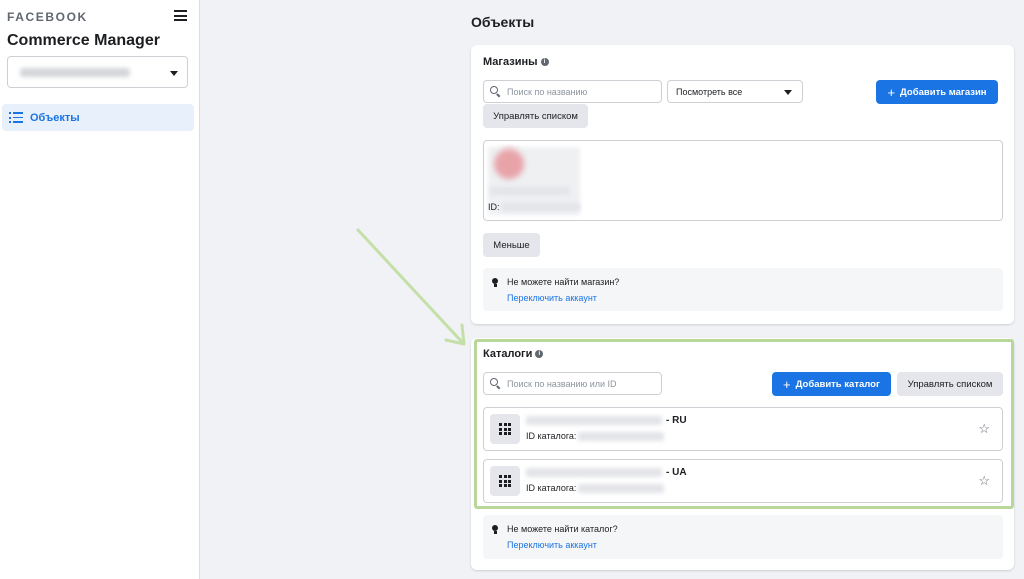  I want to click on account-name-redacted, so click(75, 72).